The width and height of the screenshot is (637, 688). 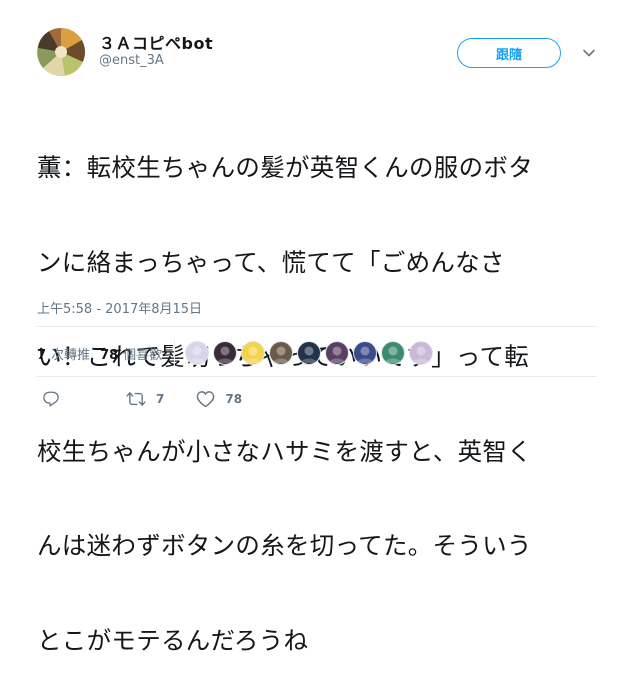 What do you see at coordinates (234, 399) in the screenshot?
I see `like-action-count: 78` at bounding box center [234, 399].